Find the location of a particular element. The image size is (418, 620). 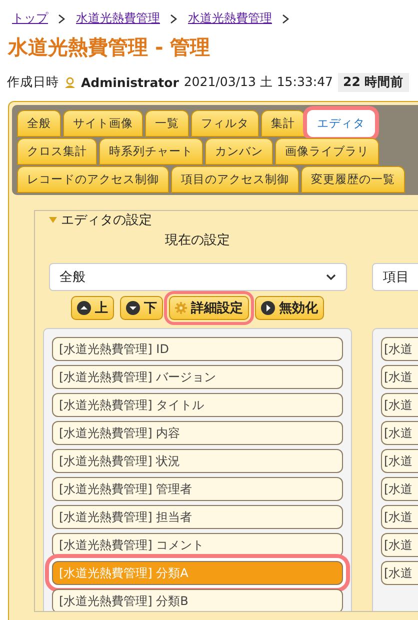

column-item: [水道光熱費管理] 管理者 is located at coordinates (197, 489).